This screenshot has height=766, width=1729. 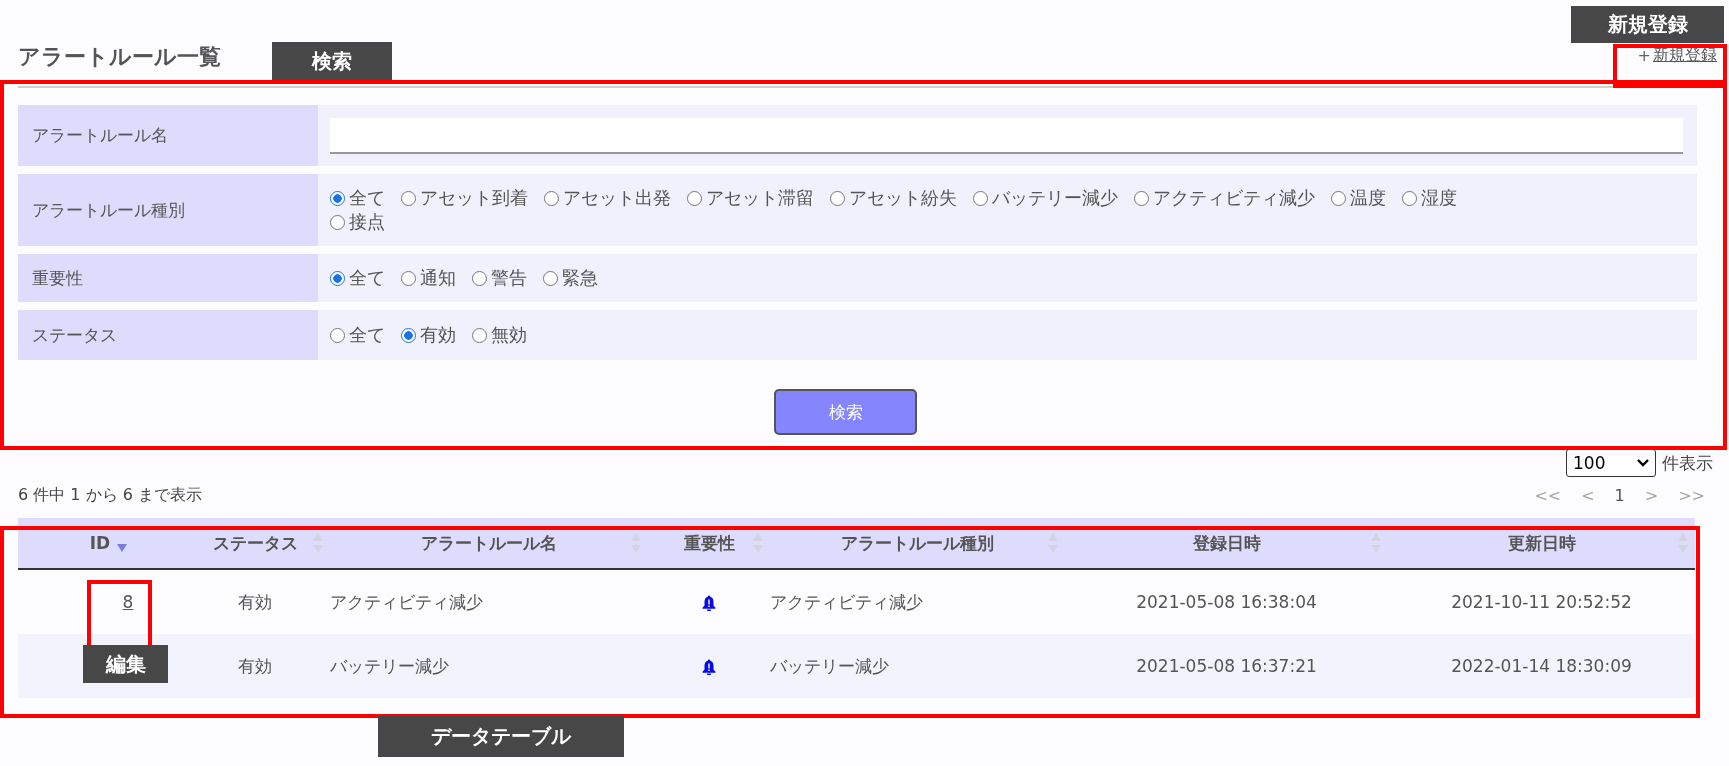 What do you see at coordinates (168, 335) in the screenshot?
I see `form-label: ステータス` at bounding box center [168, 335].